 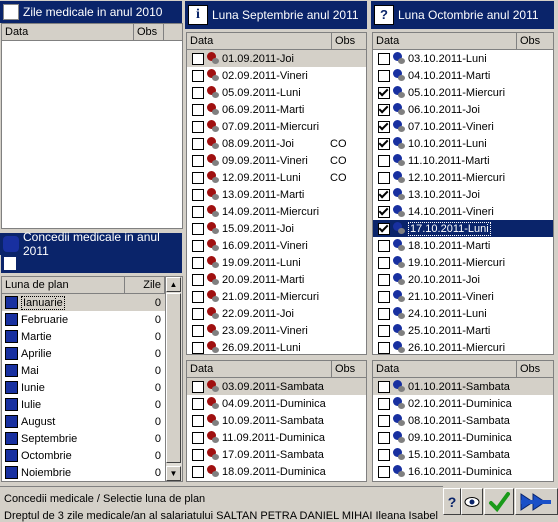 What do you see at coordinates (276, 471) in the screenshot?
I see `day-row: 18.09.2011-Duminica` at bounding box center [276, 471].